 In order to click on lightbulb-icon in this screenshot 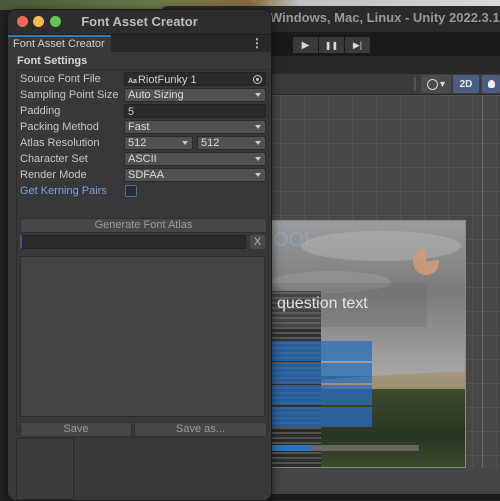, I will do `click(491, 84)`.